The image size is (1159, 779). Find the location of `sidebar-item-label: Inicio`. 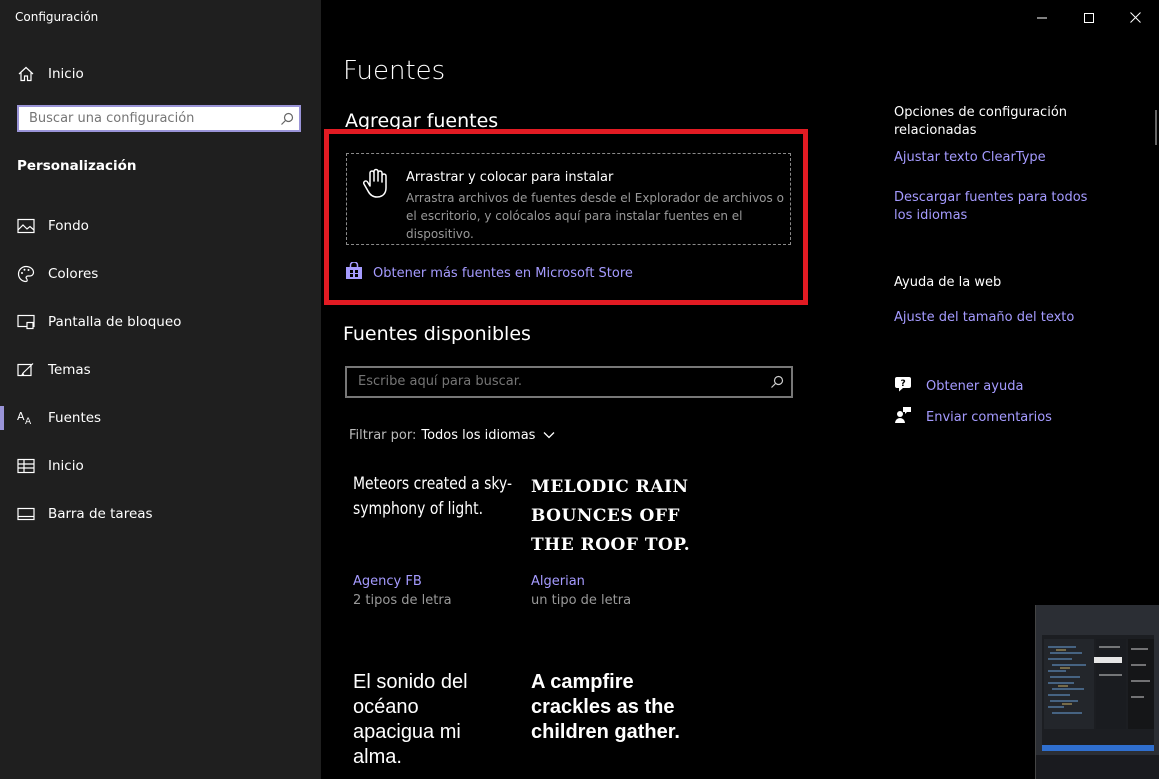

sidebar-item-label: Inicio is located at coordinates (66, 466).